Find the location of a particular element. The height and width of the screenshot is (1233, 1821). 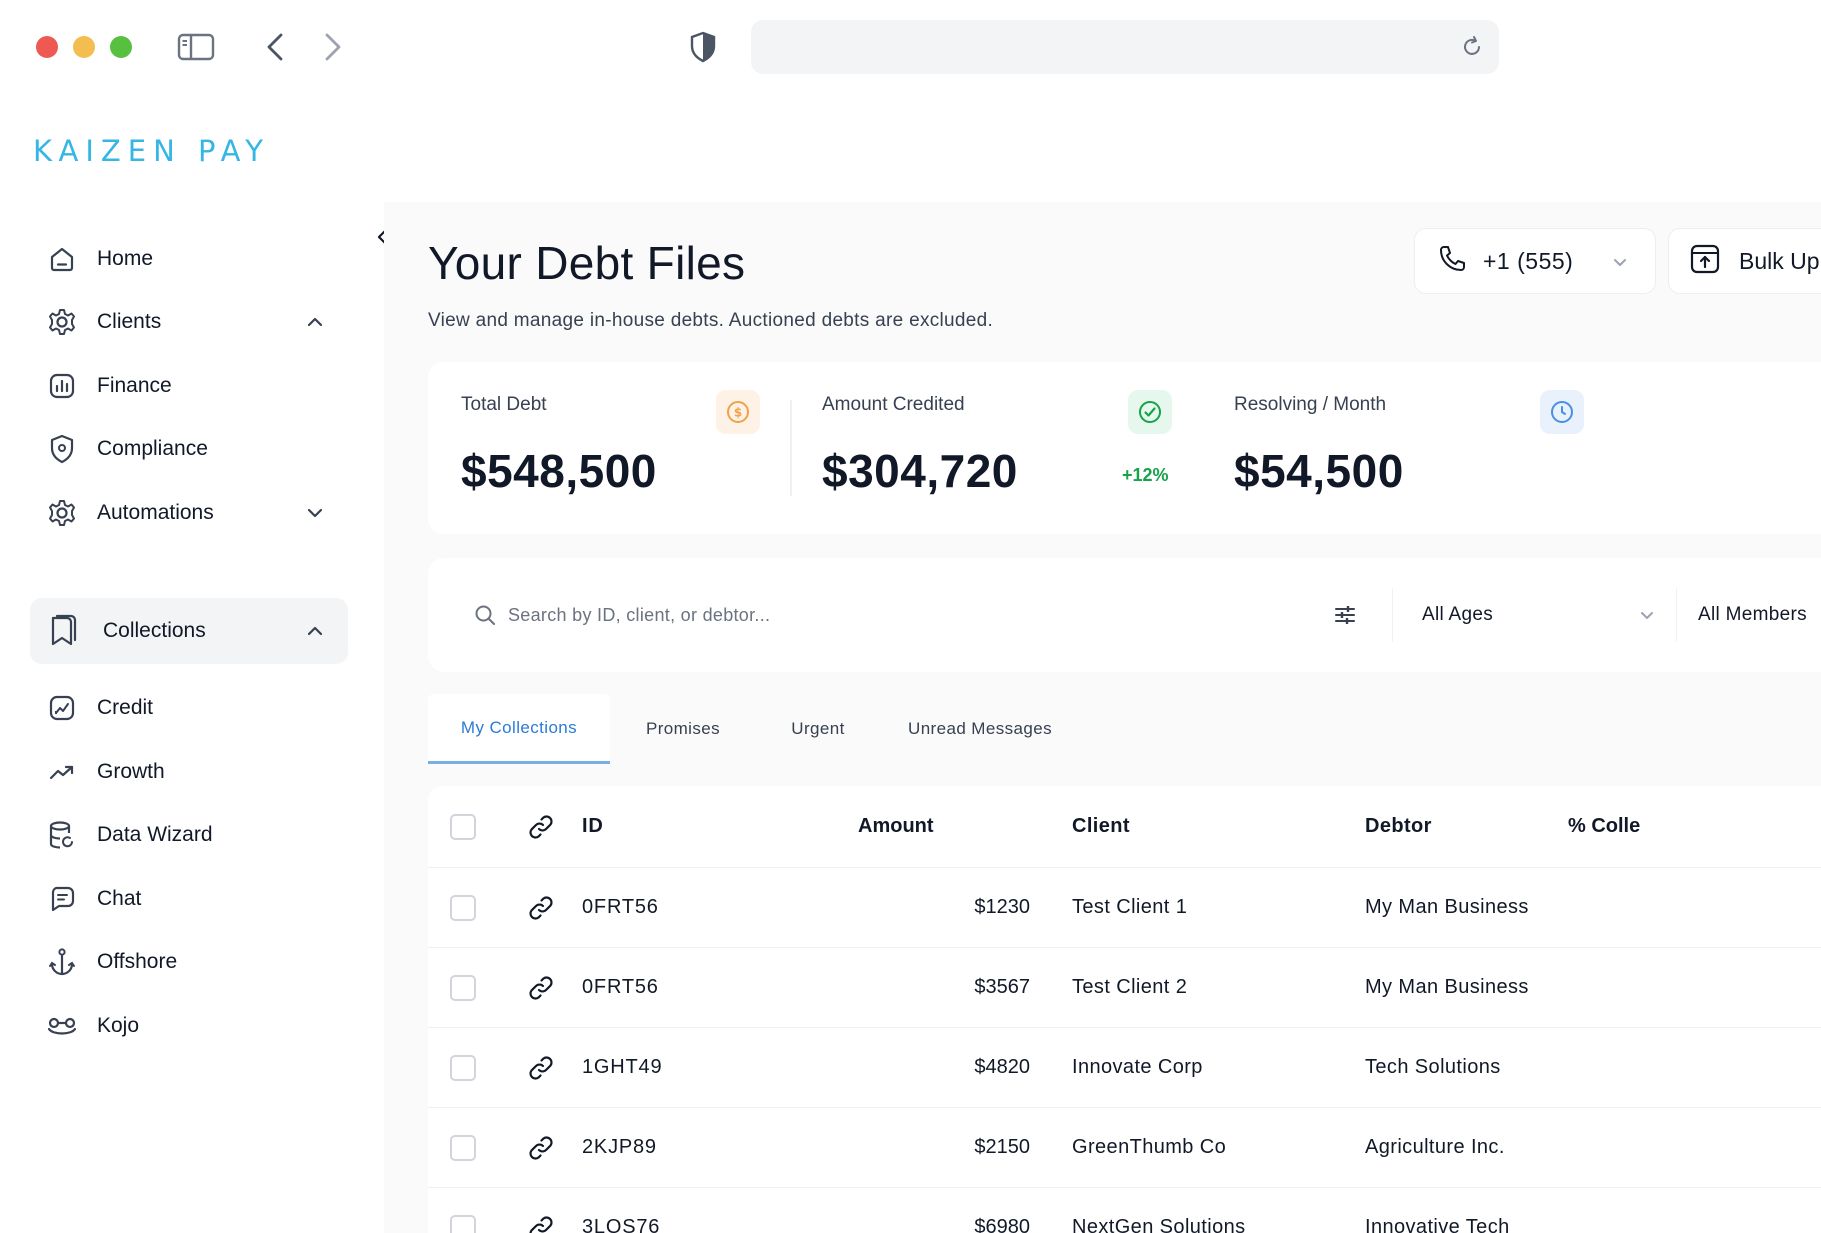

sidebar-item-label: Automations is located at coordinates (155, 512).